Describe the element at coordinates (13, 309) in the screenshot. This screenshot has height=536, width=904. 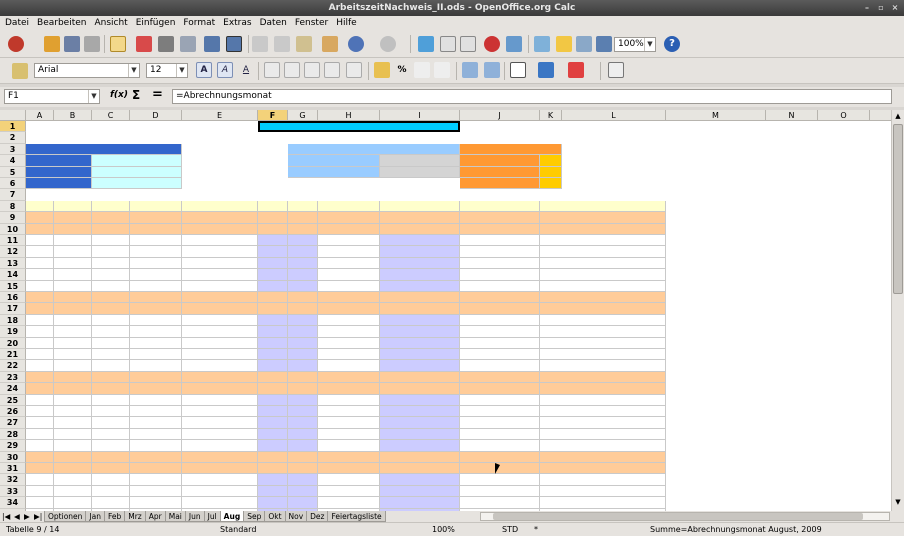
I see `row-header: 17` at that location.